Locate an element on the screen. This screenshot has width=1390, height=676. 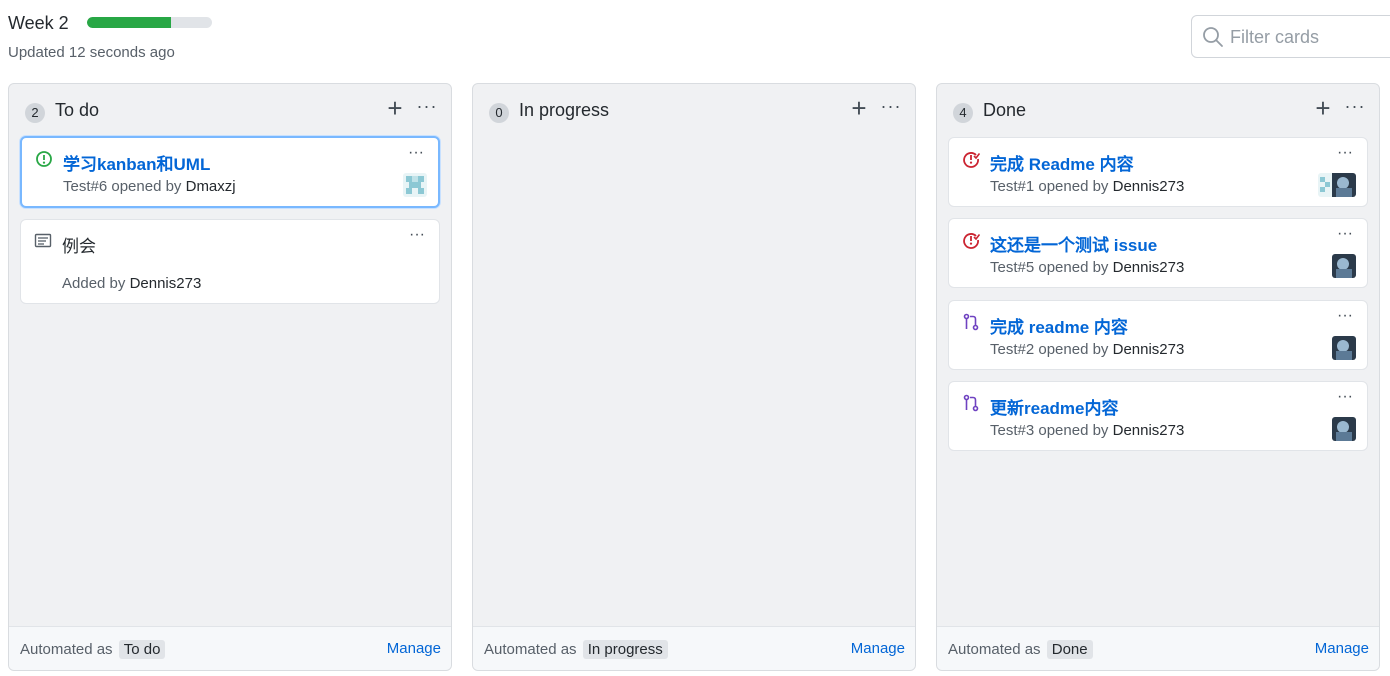
card-title-link: 这还是一个测试 issue is located at coordinates (1073, 243).